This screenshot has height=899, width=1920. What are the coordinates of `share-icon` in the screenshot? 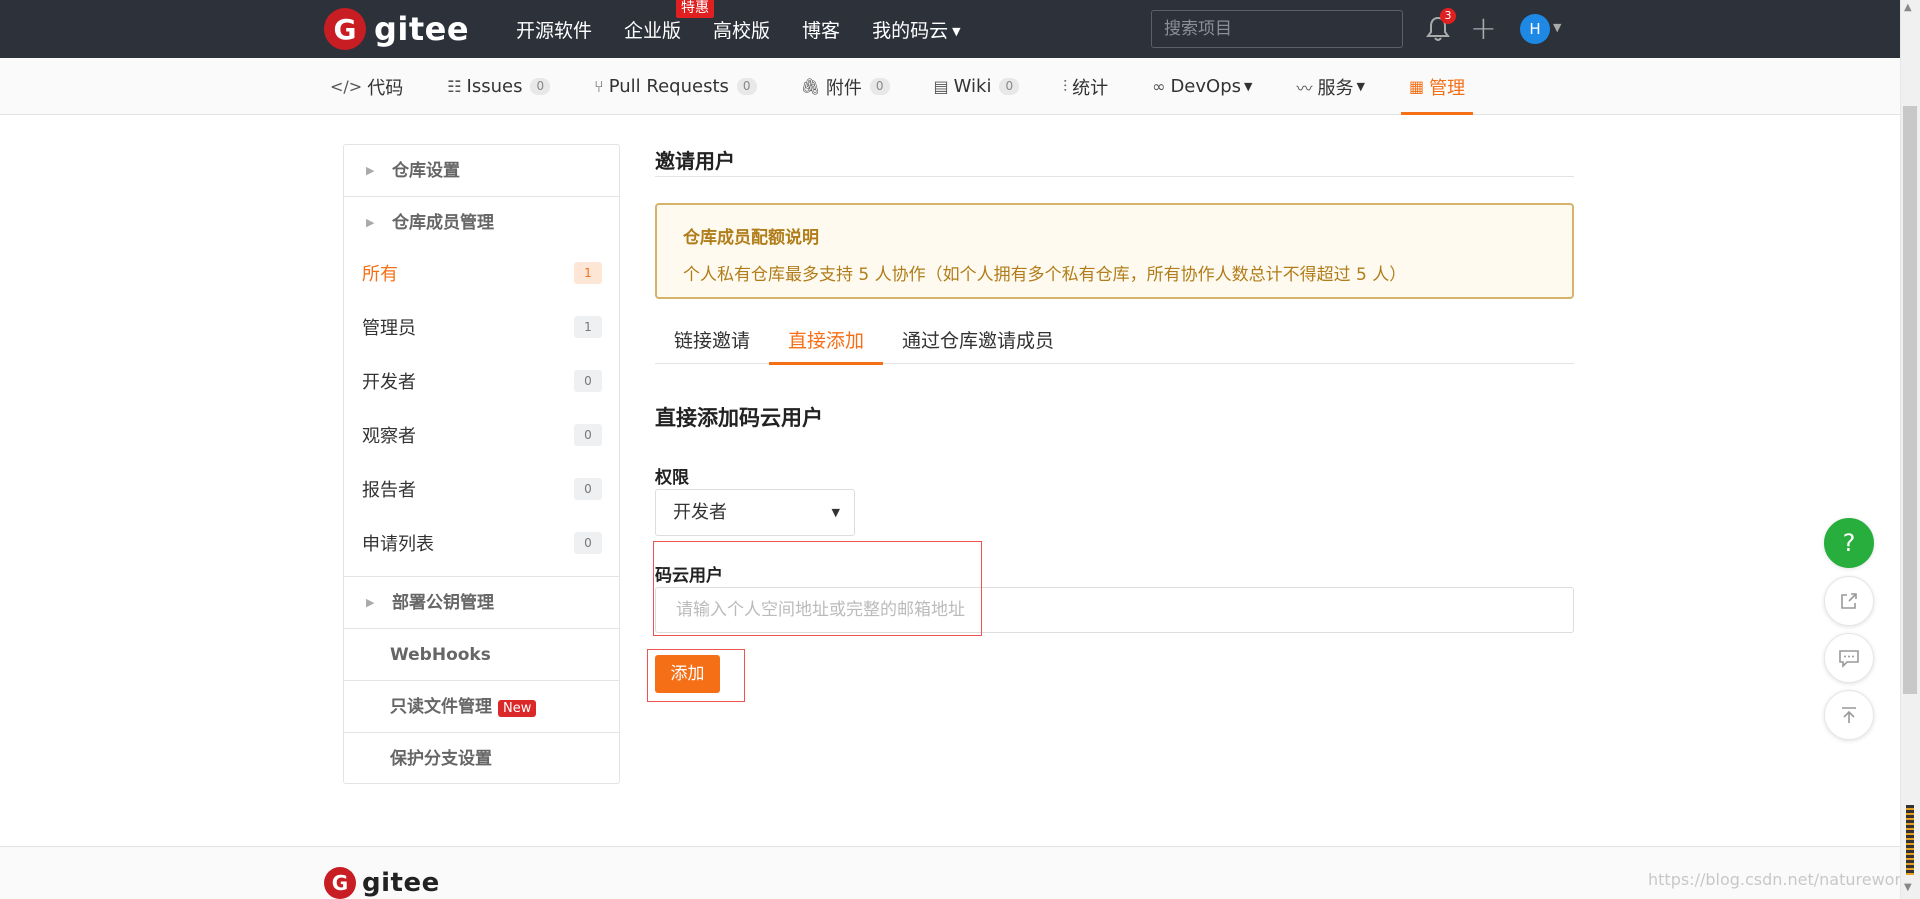 It's located at (1849, 601).